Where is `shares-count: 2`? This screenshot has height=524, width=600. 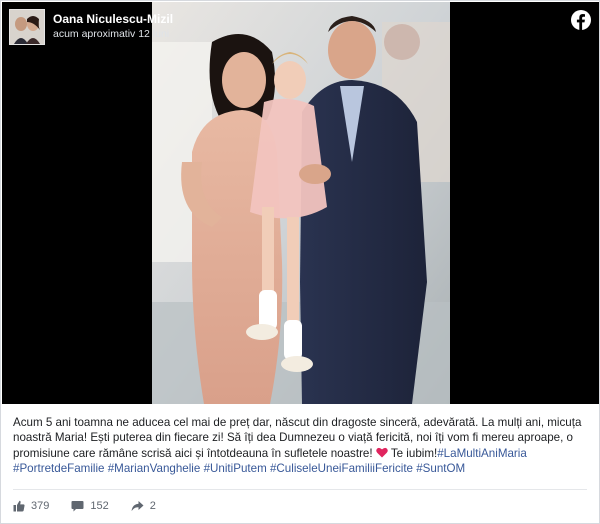 shares-count: 2 is located at coordinates (143, 506).